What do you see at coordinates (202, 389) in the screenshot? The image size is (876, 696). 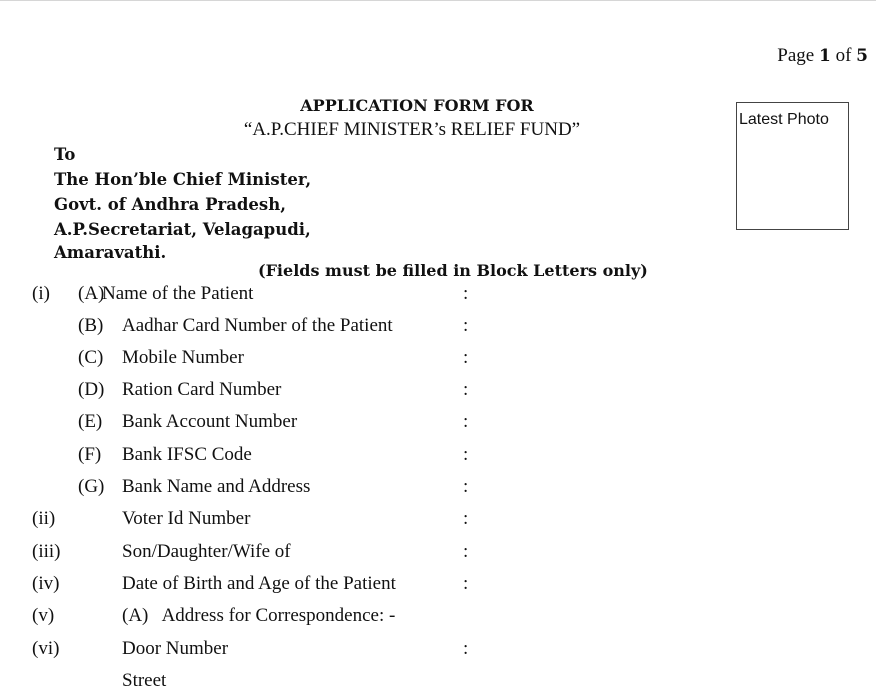 I see `field-label: Ration Card Number` at bounding box center [202, 389].